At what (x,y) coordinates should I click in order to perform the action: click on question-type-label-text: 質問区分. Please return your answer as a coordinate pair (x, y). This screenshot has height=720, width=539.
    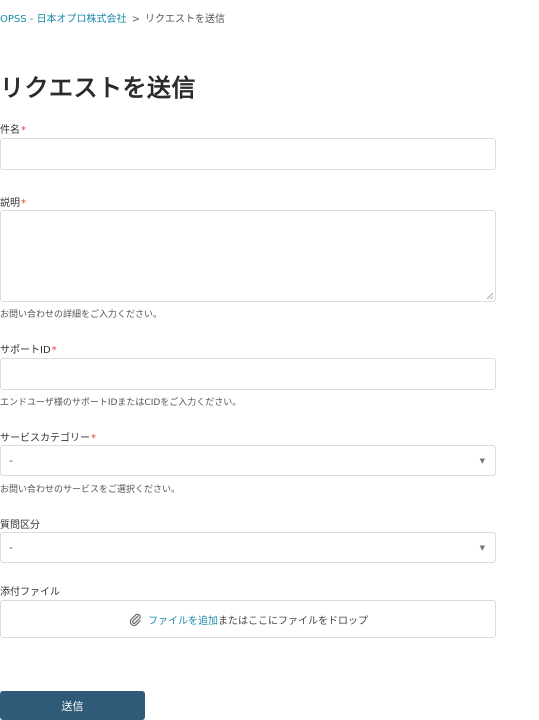
    Looking at the image, I should click on (20, 525).